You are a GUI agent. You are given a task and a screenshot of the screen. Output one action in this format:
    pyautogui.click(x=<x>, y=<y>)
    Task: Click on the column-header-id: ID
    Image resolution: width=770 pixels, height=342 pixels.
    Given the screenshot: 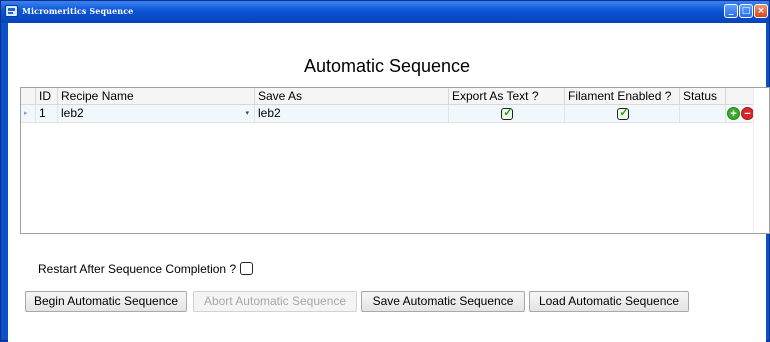 What is the action you would take?
    pyautogui.click(x=46, y=96)
    